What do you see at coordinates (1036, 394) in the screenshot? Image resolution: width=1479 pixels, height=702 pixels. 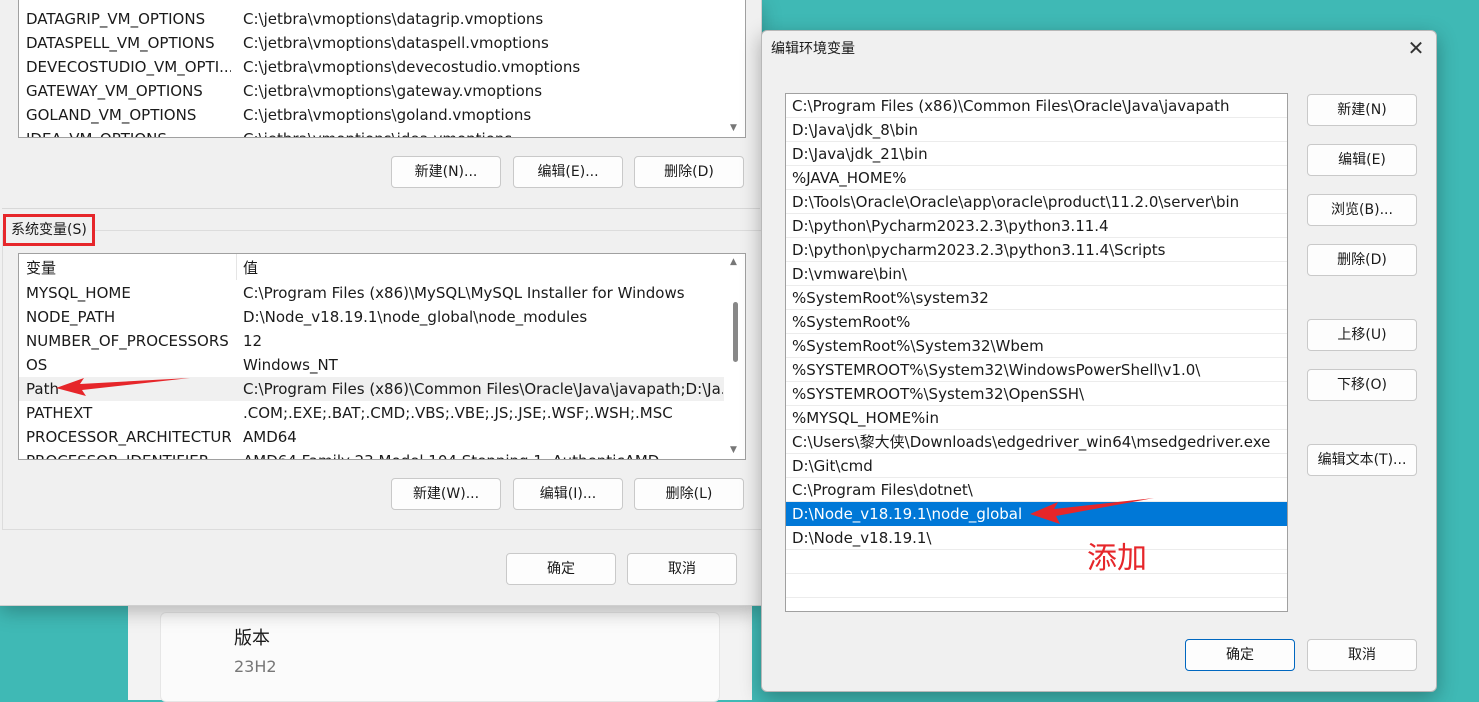 I see `list-item: %SYSTEMROOT%\System32\OpenSSH\` at bounding box center [1036, 394].